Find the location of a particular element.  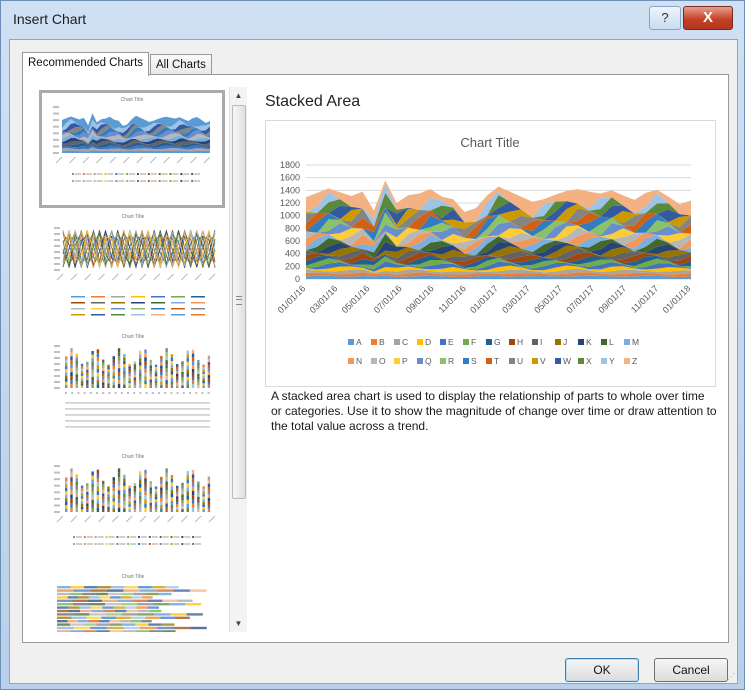

ok-button: OK is located at coordinates (602, 670).